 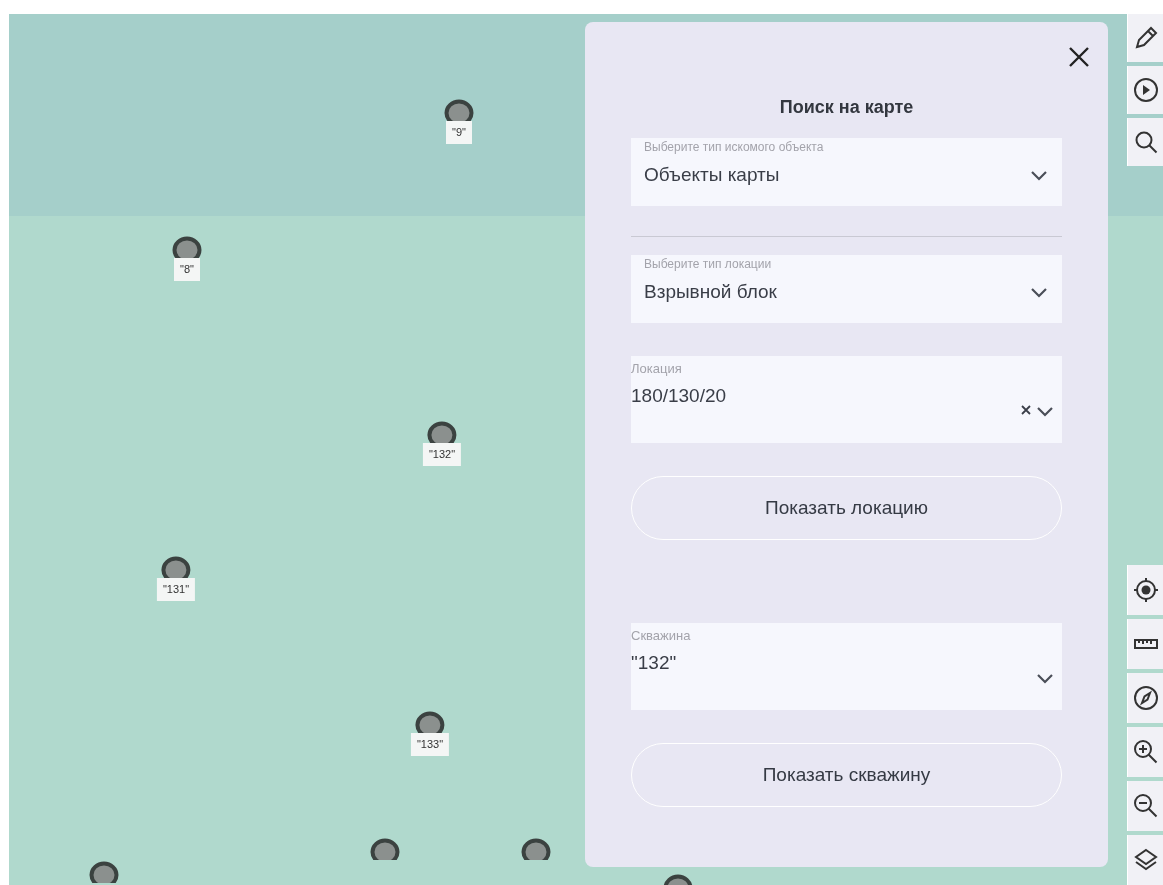 What do you see at coordinates (187, 269) in the screenshot?
I see `marker-label: "8"` at bounding box center [187, 269].